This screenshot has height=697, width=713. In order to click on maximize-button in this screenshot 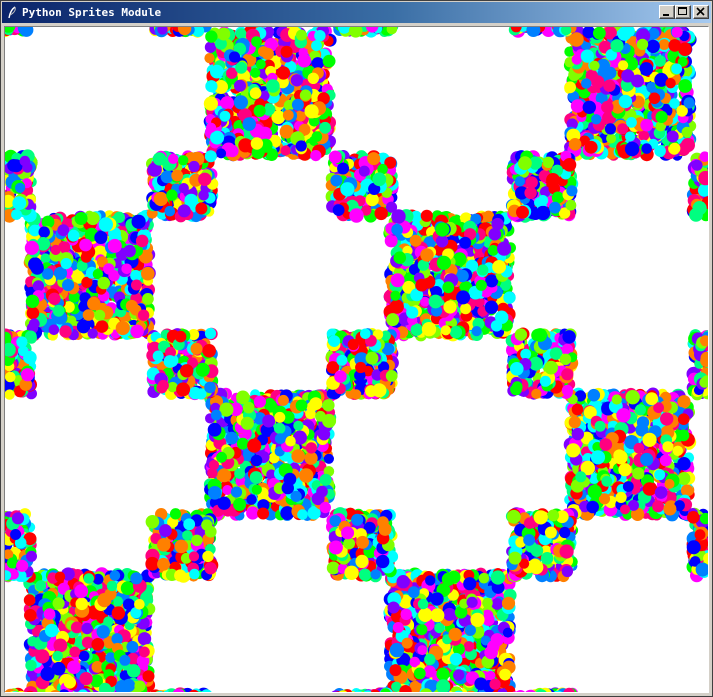, I will do `click(683, 12)`.